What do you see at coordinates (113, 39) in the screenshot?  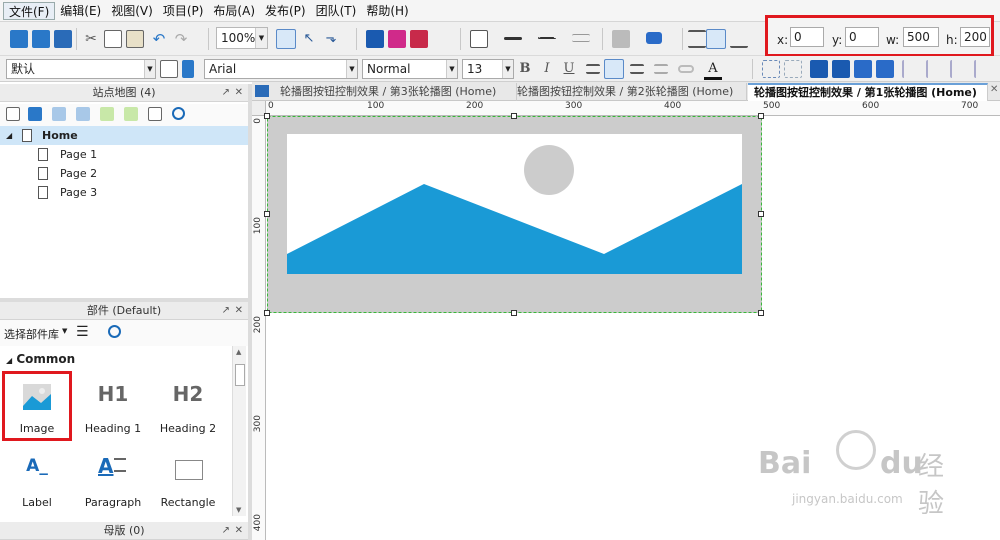 I see `copy-icon` at bounding box center [113, 39].